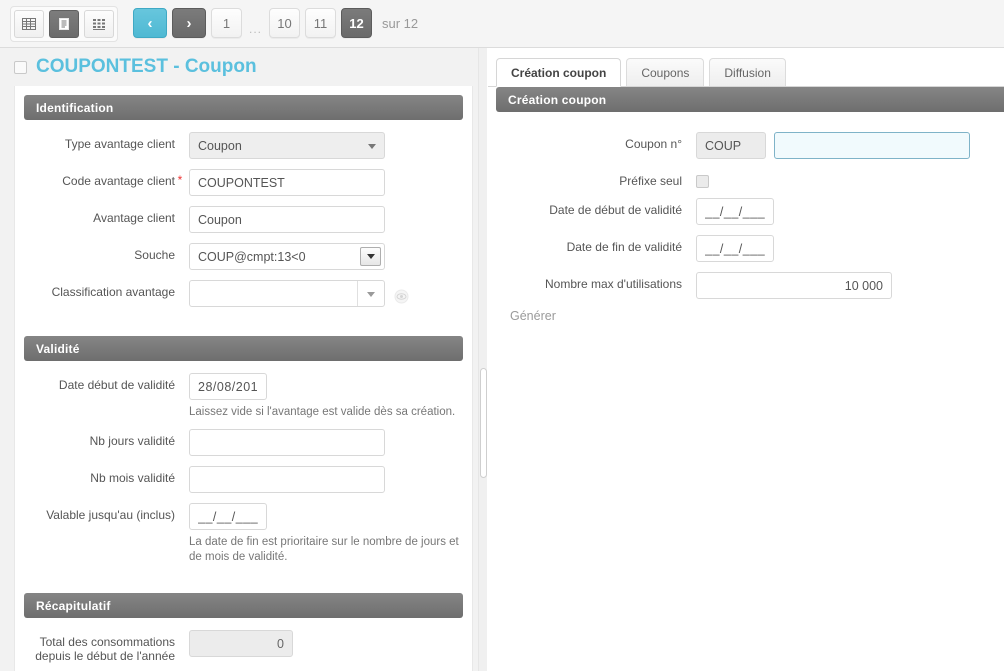 The height and width of the screenshot is (671, 1004). What do you see at coordinates (757, 316) in the screenshot?
I see `generer-link: Générer` at bounding box center [757, 316].